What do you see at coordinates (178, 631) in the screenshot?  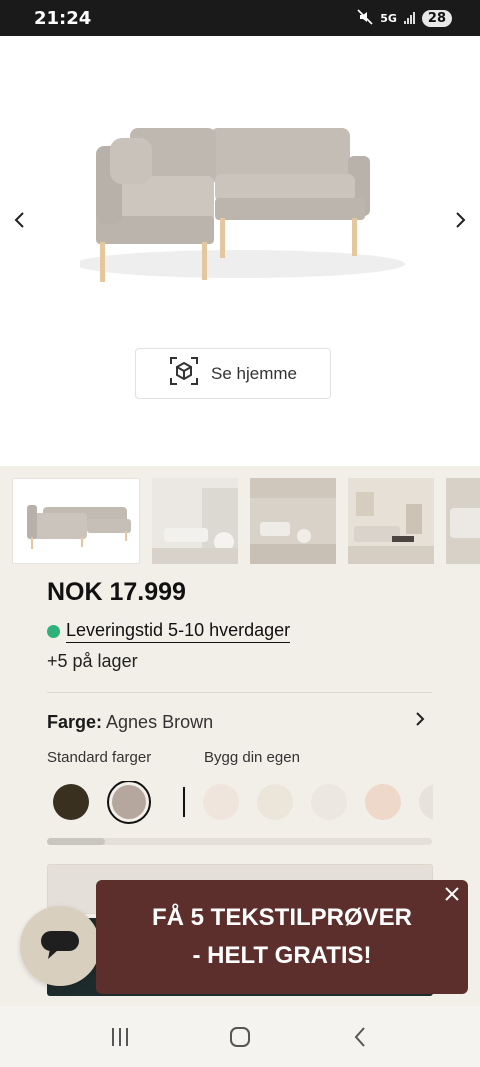 I see `delivery-time-link: Leveringstid 5-10 hverdager` at bounding box center [178, 631].